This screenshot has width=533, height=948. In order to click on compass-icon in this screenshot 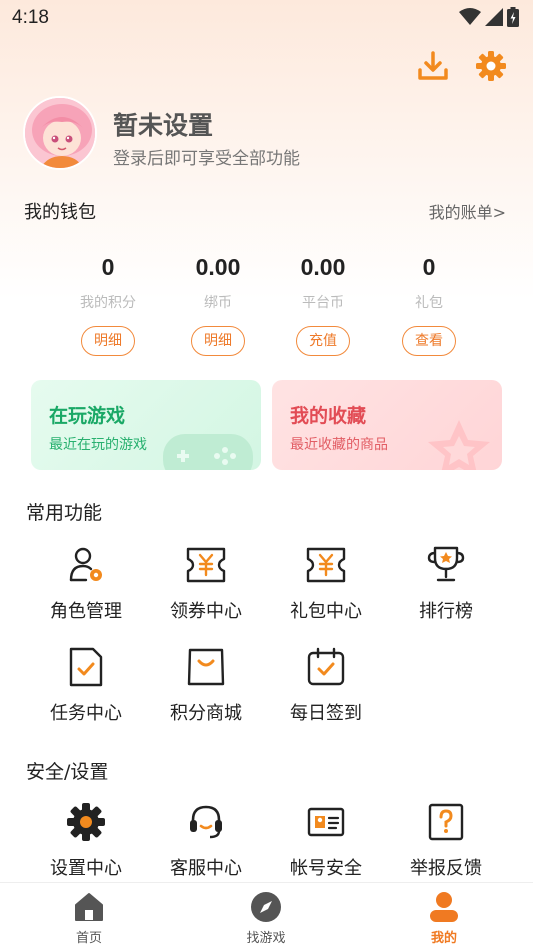, I will do `click(266, 907)`.